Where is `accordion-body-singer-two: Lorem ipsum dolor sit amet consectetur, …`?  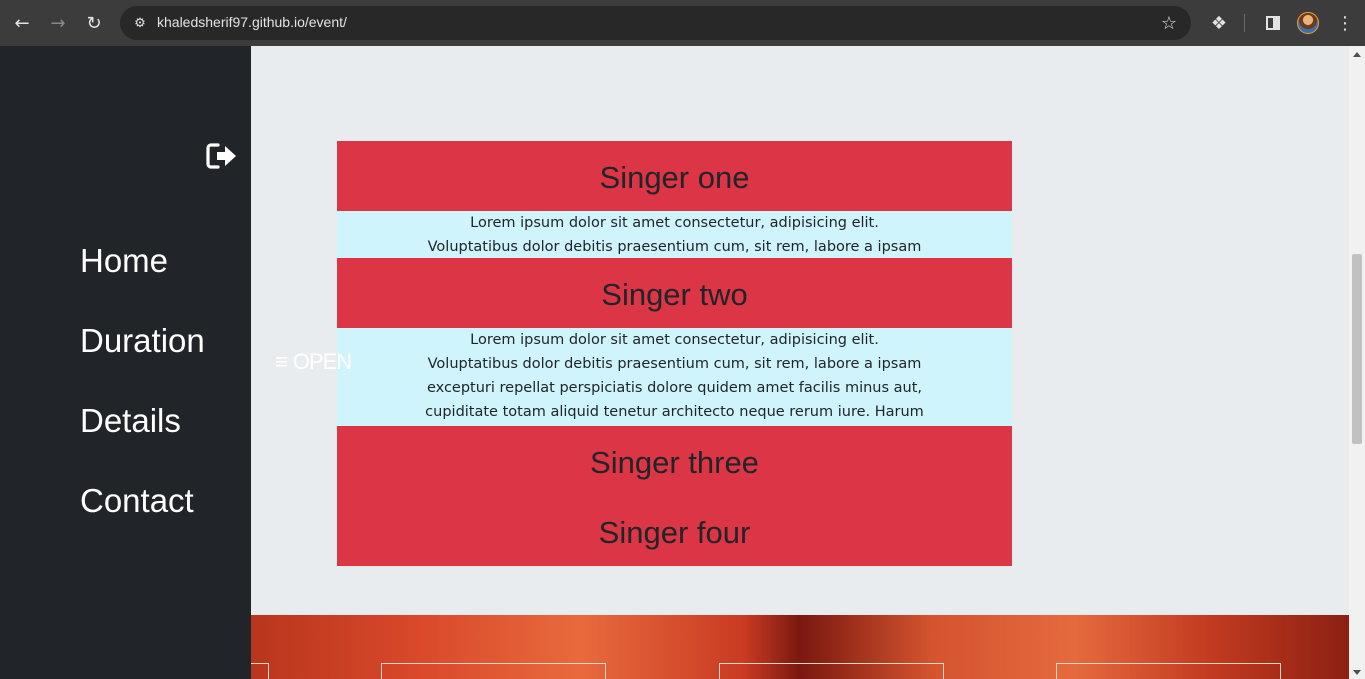
accordion-body-singer-two: Lorem ipsum dolor sit amet consectetur, … is located at coordinates (674, 377).